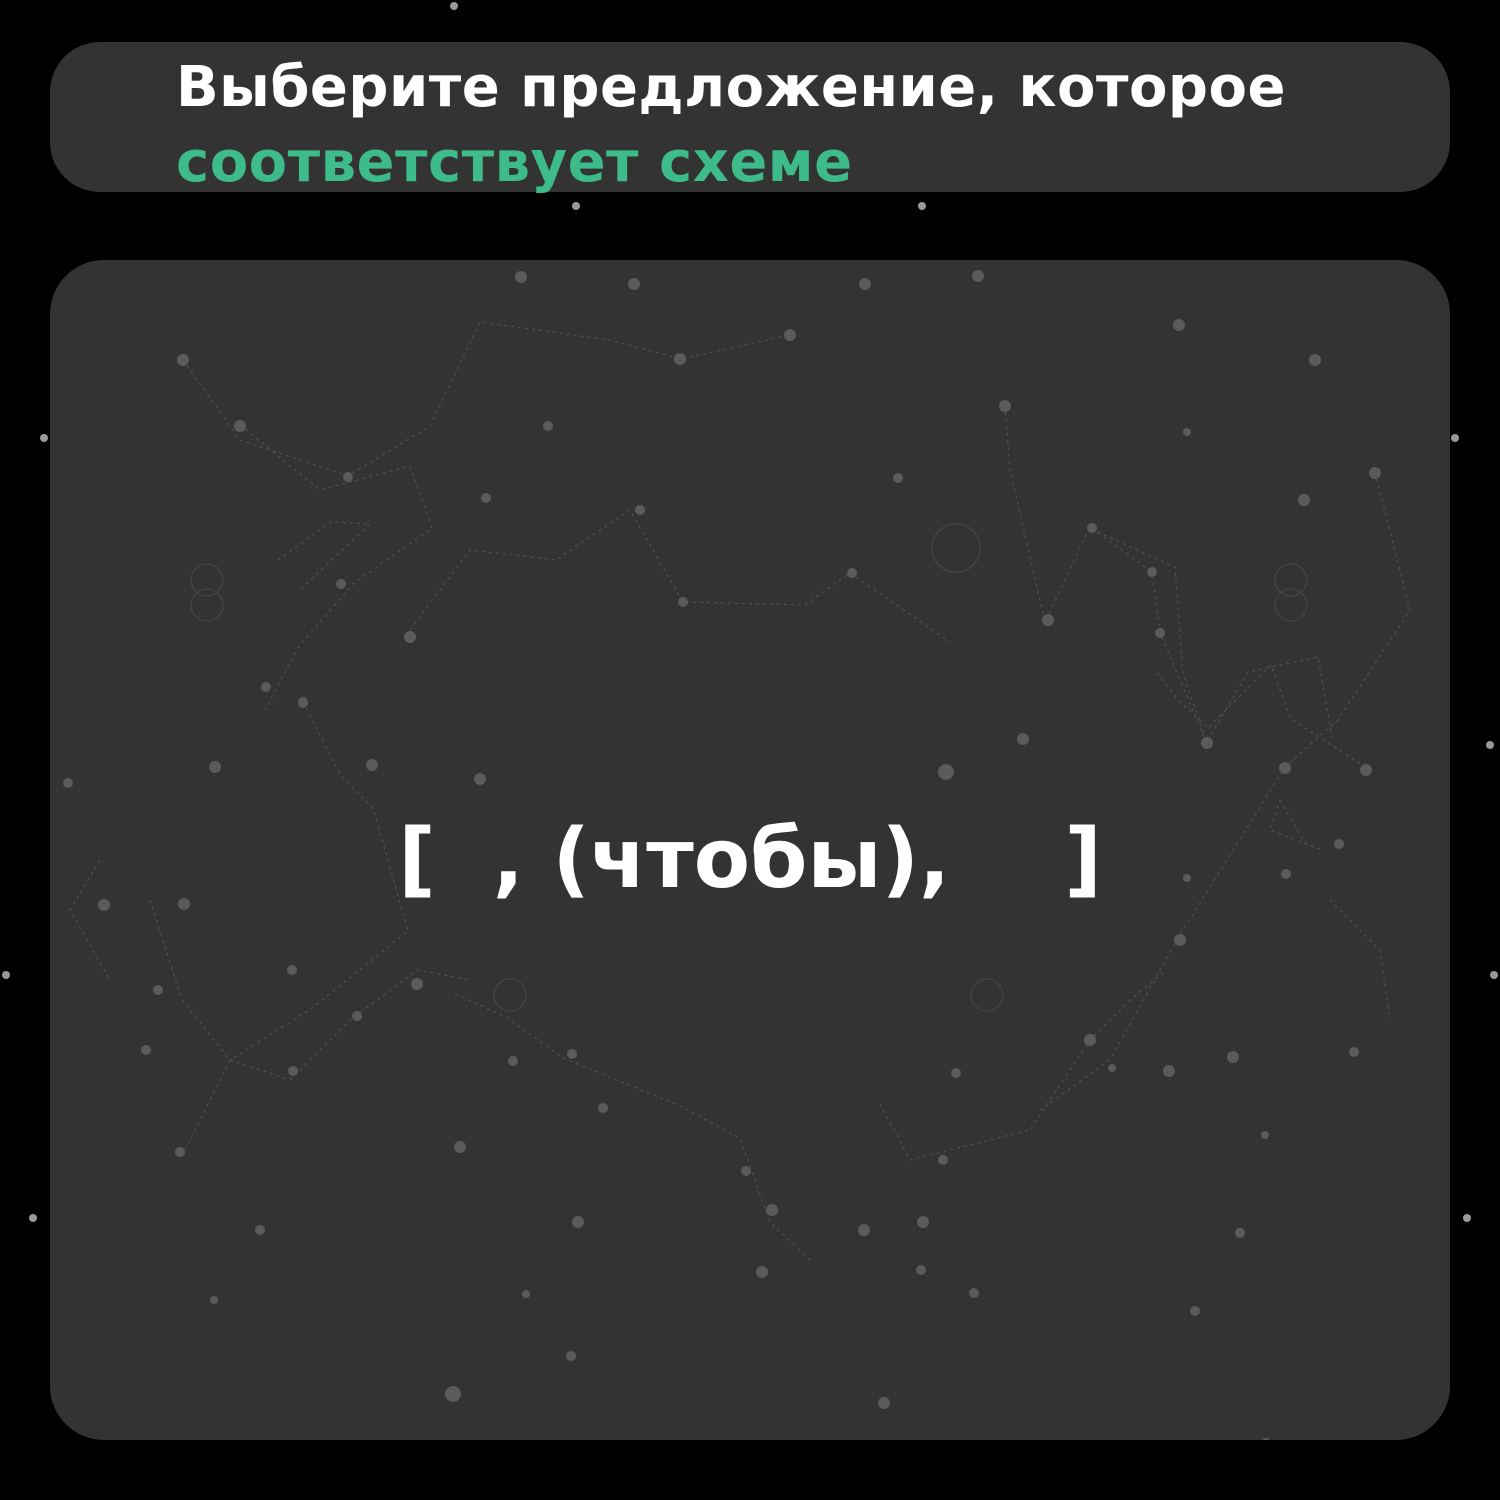  I want to click on sentence-scheme: [ , (чтобы), ], so click(750, 859).